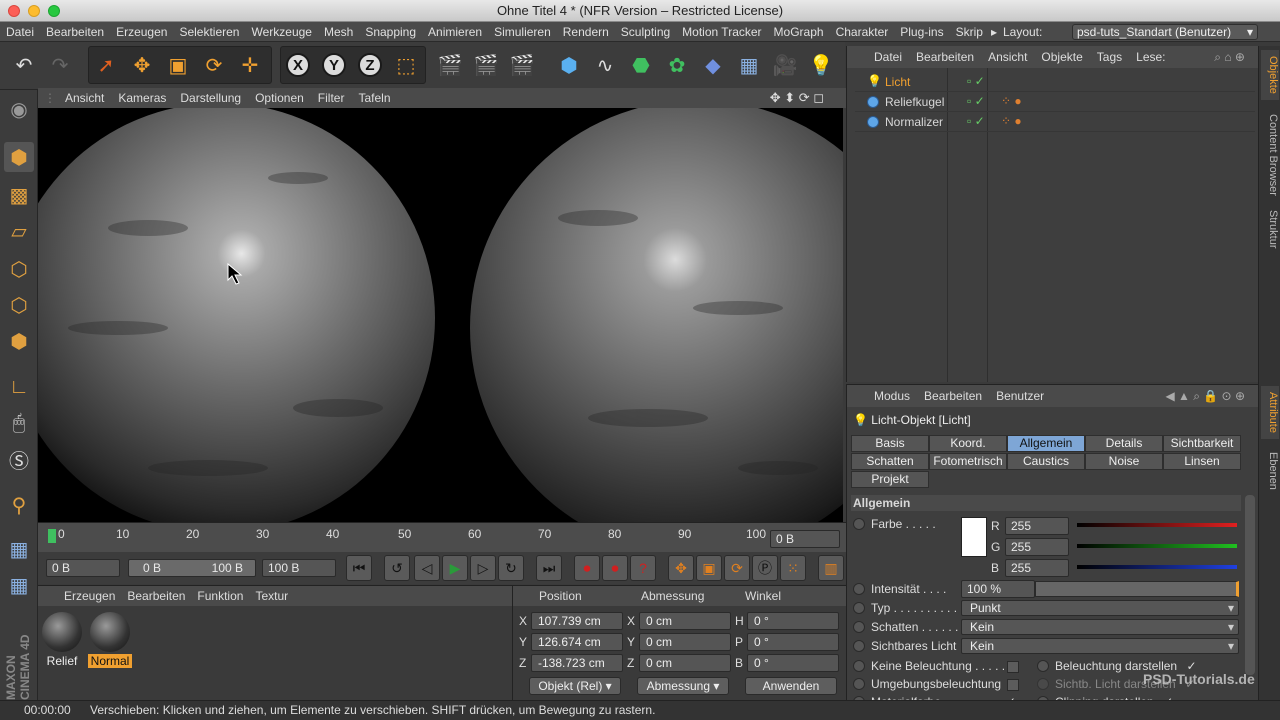 The image size is (1280, 720). I want to click on material-normal: Normal, so click(110, 640).